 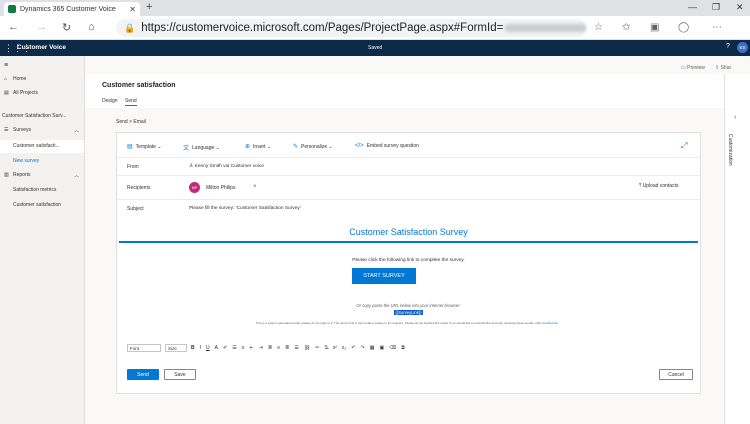 I want to click on help-icon: ?, so click(x=728, y=46).